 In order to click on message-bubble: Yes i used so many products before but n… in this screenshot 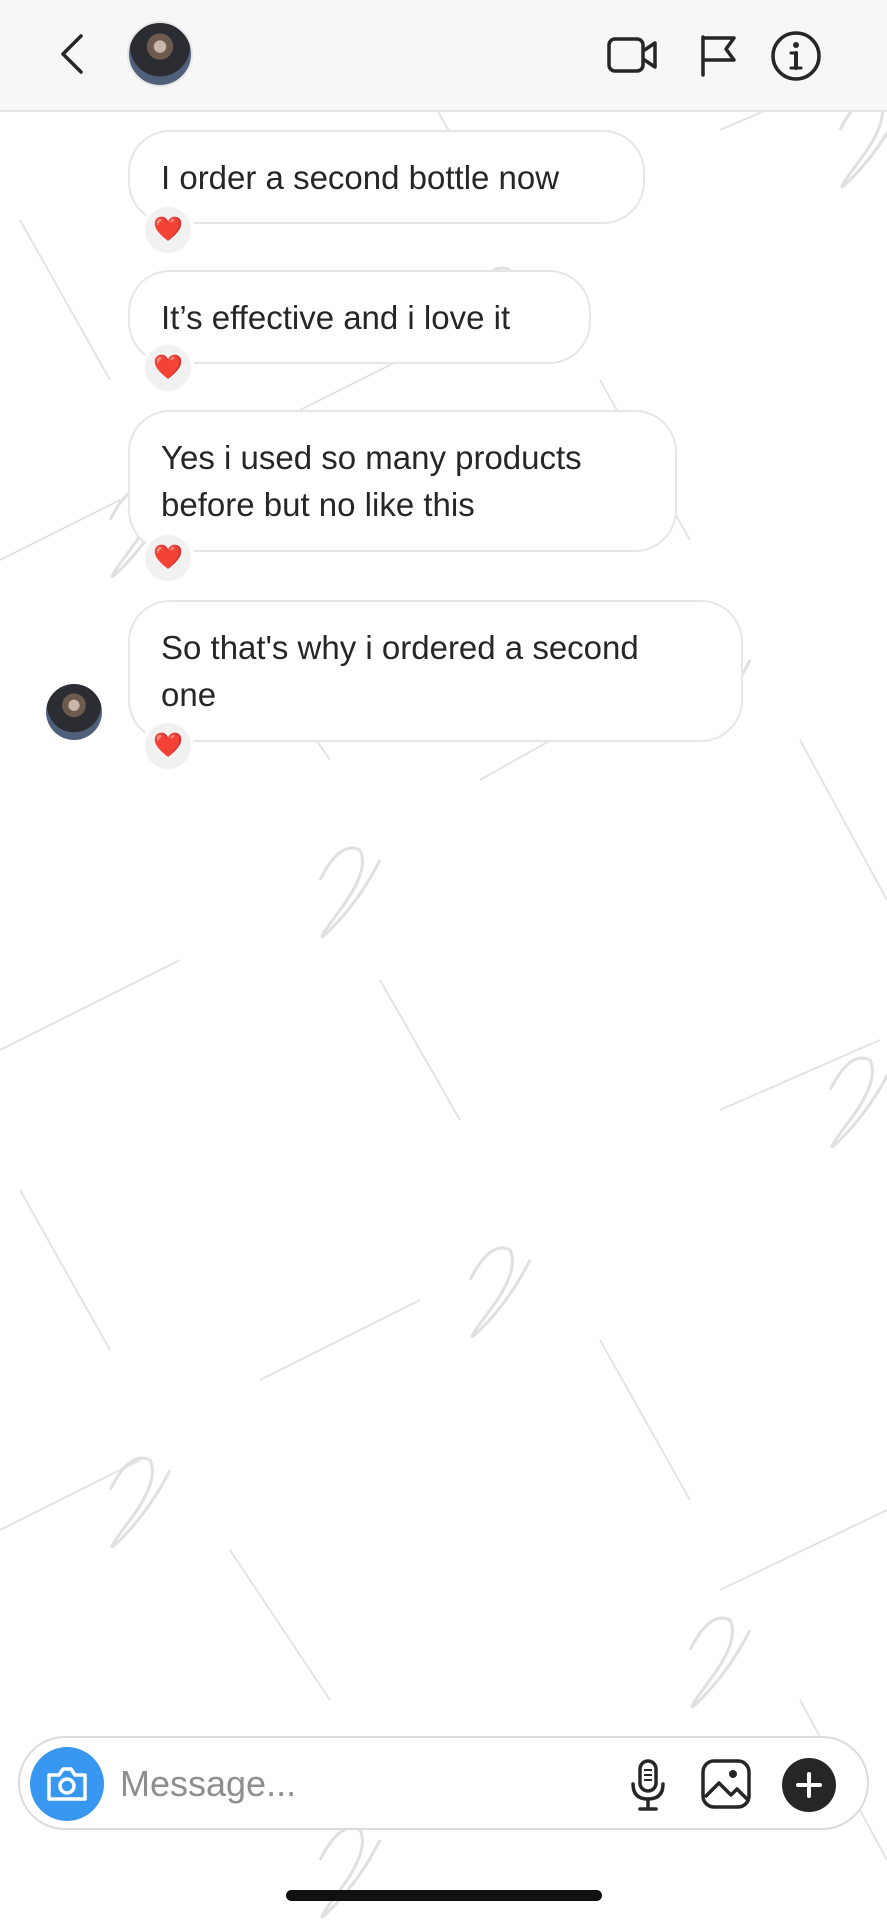, I will do `click(402, 481)`.